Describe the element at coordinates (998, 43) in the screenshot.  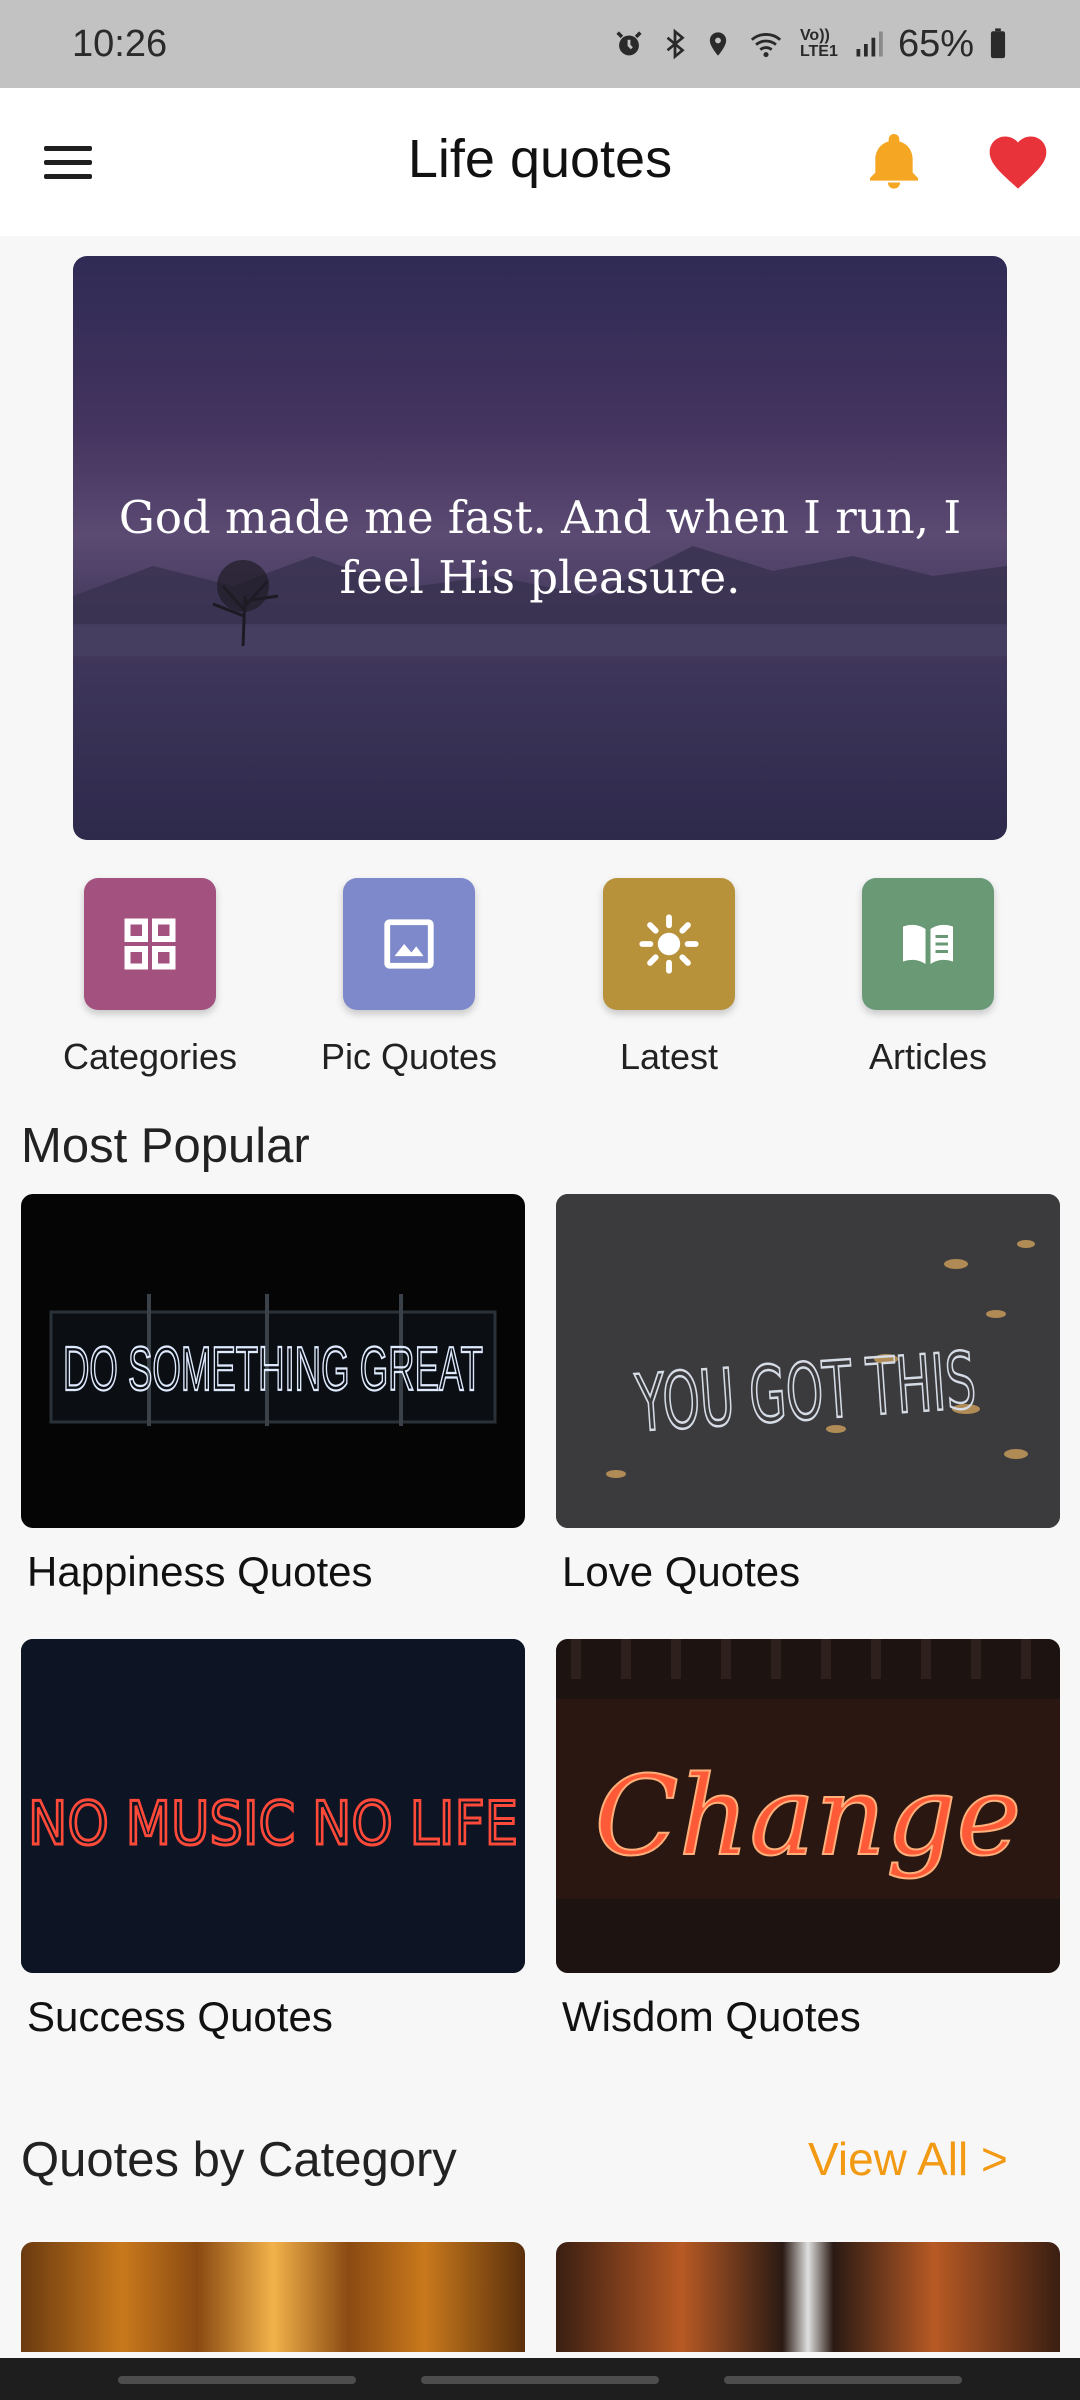
I see `battery-icon` at that location.